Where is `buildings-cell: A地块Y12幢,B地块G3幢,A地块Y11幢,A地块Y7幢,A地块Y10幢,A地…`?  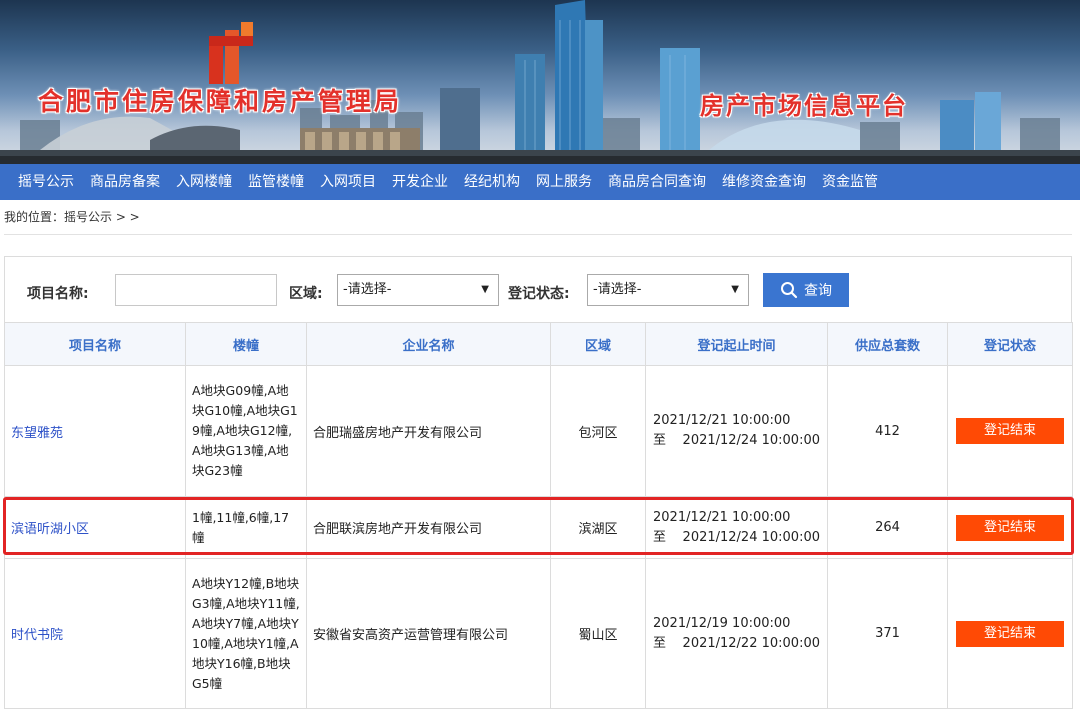
buildings-cell: A地块Y12幢,B地块G3幢,A地块Y11幢,A地块Y7幢,A地块Y10幢,A地… is located at coordinates (246, 633).